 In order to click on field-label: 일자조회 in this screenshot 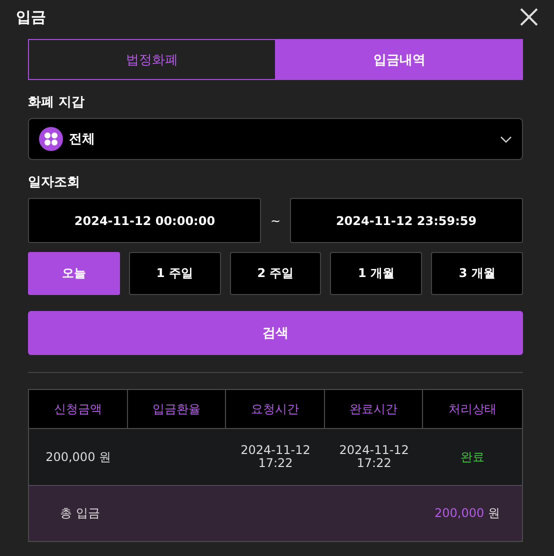, I will do `click(54, 182)`.